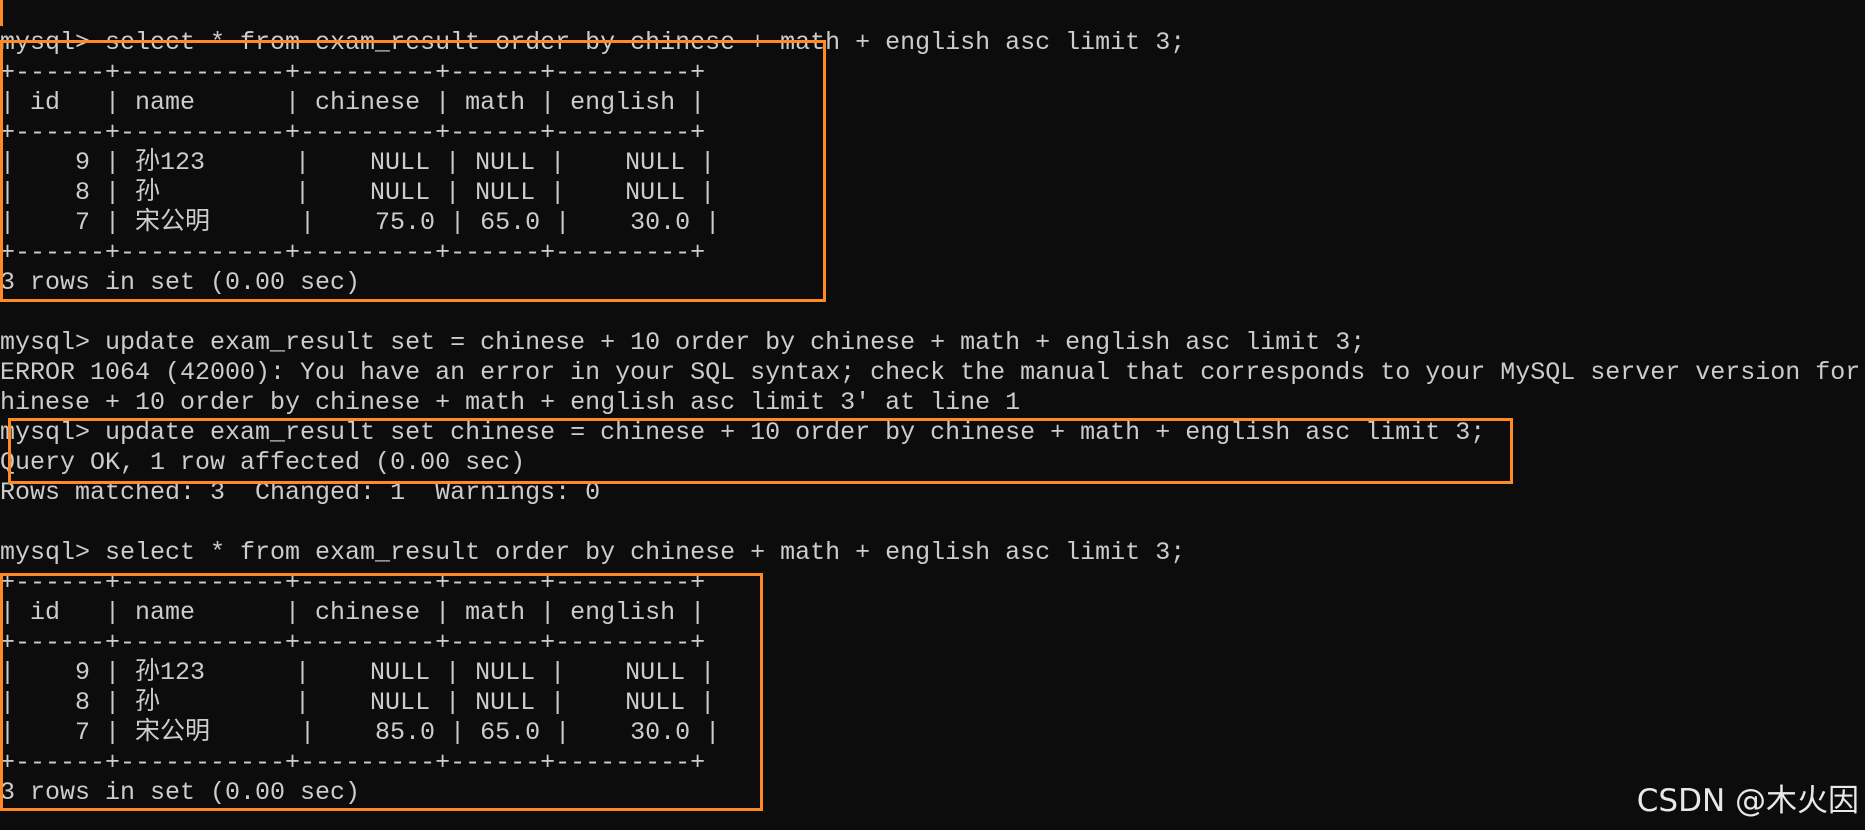 The height and width of the screenshot is (830, 1865). Describe the element at coordinates (1747, 801) in the screenshot. I see `watermark: CSDN @木火因` at that location.